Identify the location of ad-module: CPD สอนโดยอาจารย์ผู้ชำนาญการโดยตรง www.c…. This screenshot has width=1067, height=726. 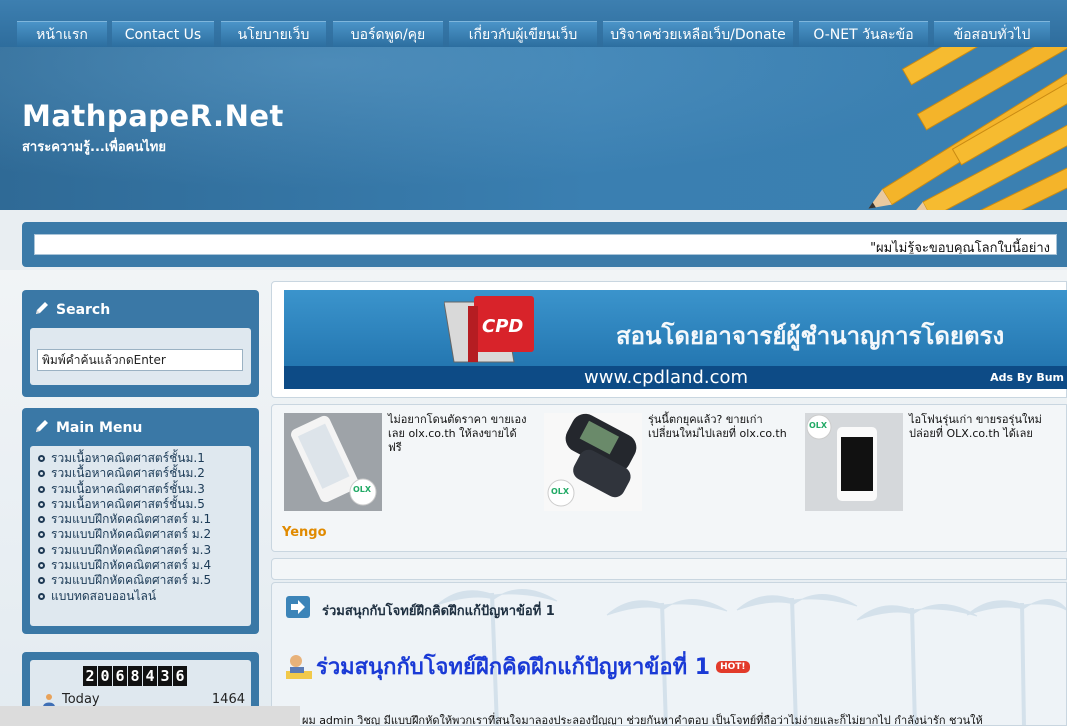
(669, 339).